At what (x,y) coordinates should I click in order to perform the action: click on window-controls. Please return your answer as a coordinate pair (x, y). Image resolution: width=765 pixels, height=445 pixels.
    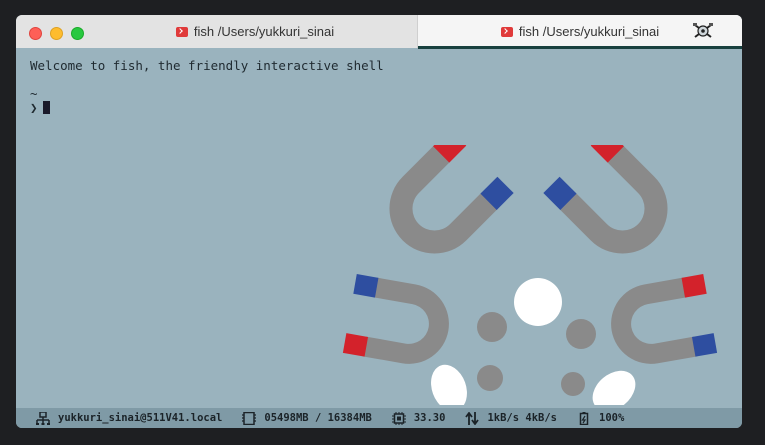
    Looking at the image, I should click on (56, 33).